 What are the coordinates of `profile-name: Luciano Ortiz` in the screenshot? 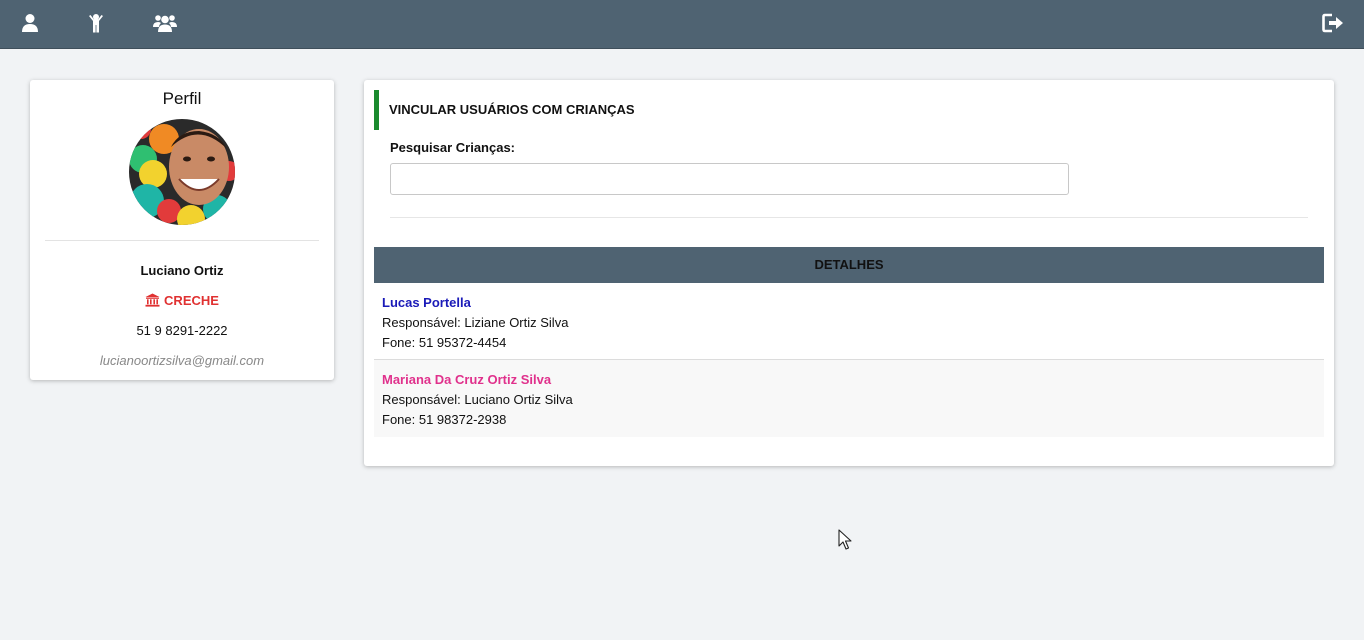 It's located at (182, 270).